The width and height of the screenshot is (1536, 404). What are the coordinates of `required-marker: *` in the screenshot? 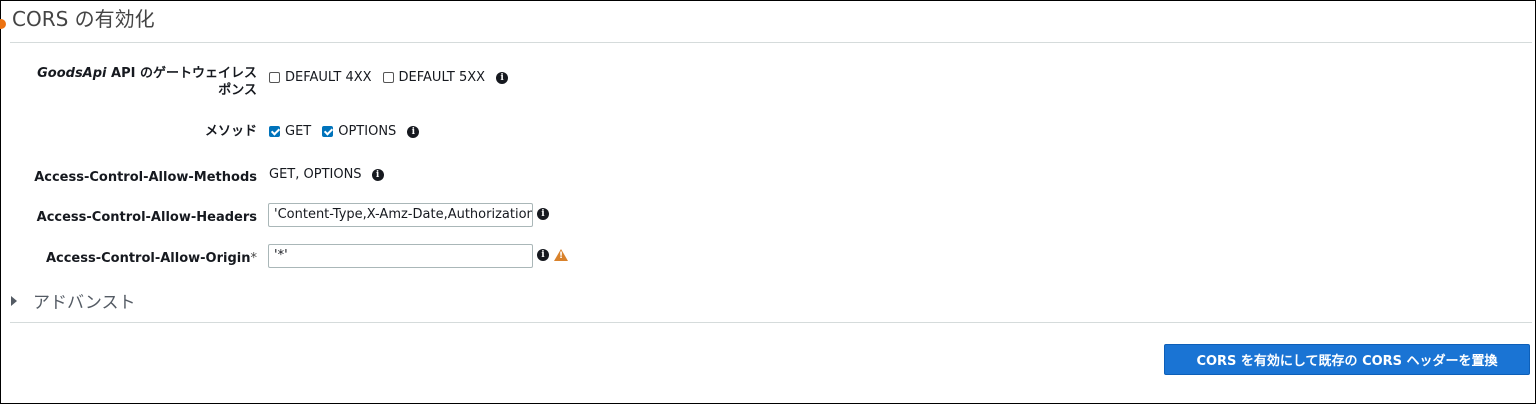 It's located at (254, 258).